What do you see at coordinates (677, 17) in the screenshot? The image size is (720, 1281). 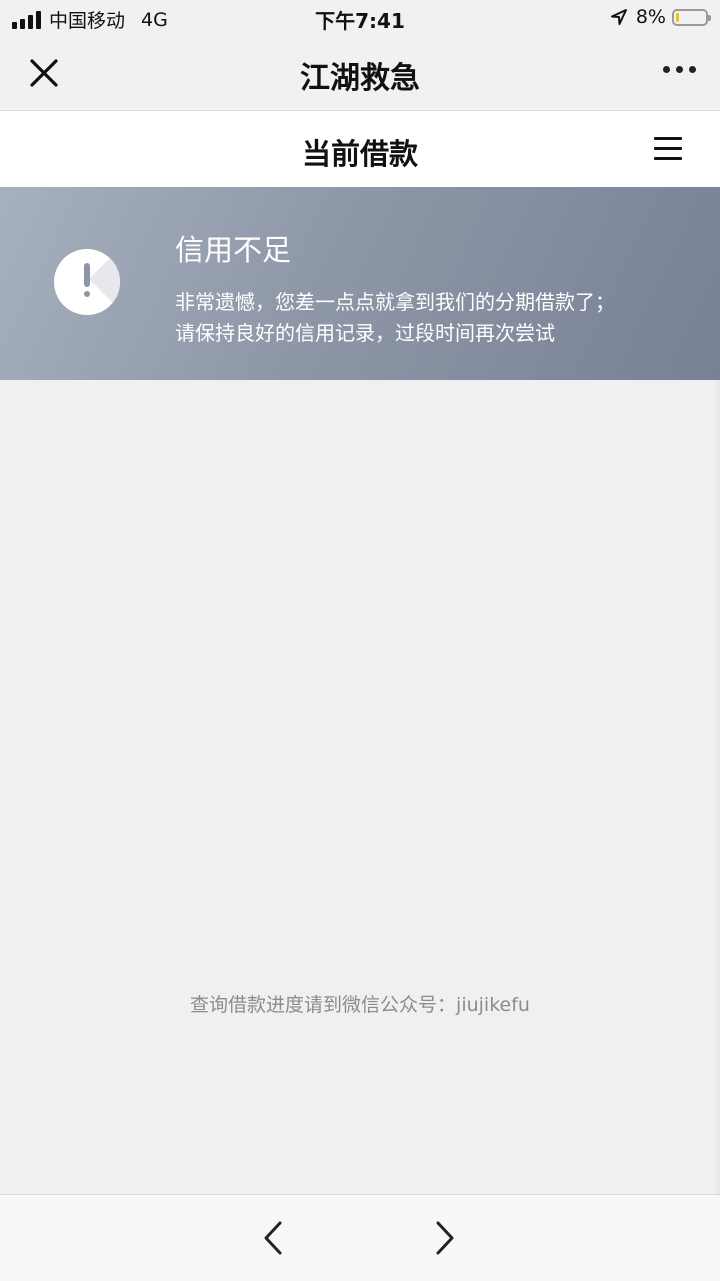 I see `battery-fill` at bounding box center [677, 17].